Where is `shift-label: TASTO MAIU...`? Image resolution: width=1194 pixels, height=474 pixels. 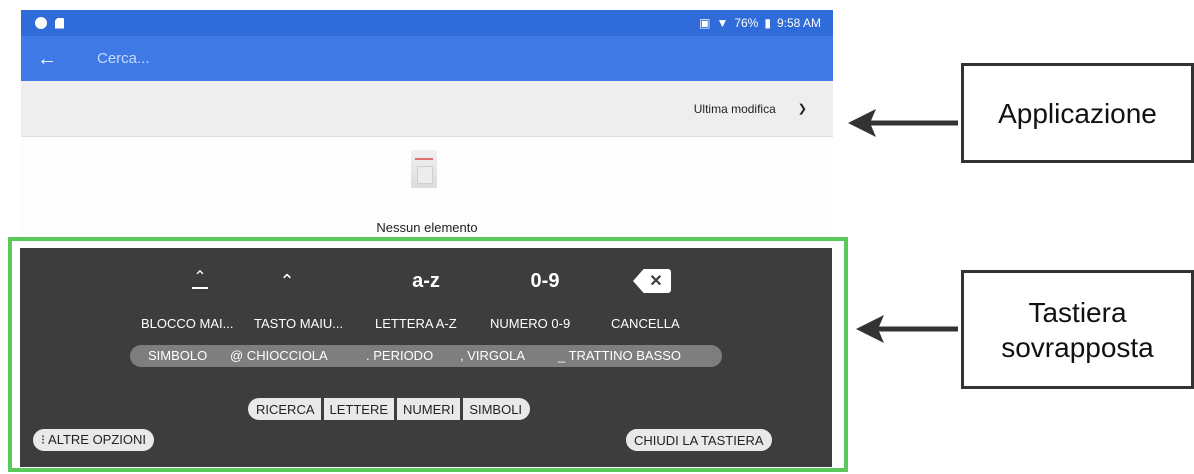
shift-label: TASTO MAIU... is located at coordinates (299, 323).